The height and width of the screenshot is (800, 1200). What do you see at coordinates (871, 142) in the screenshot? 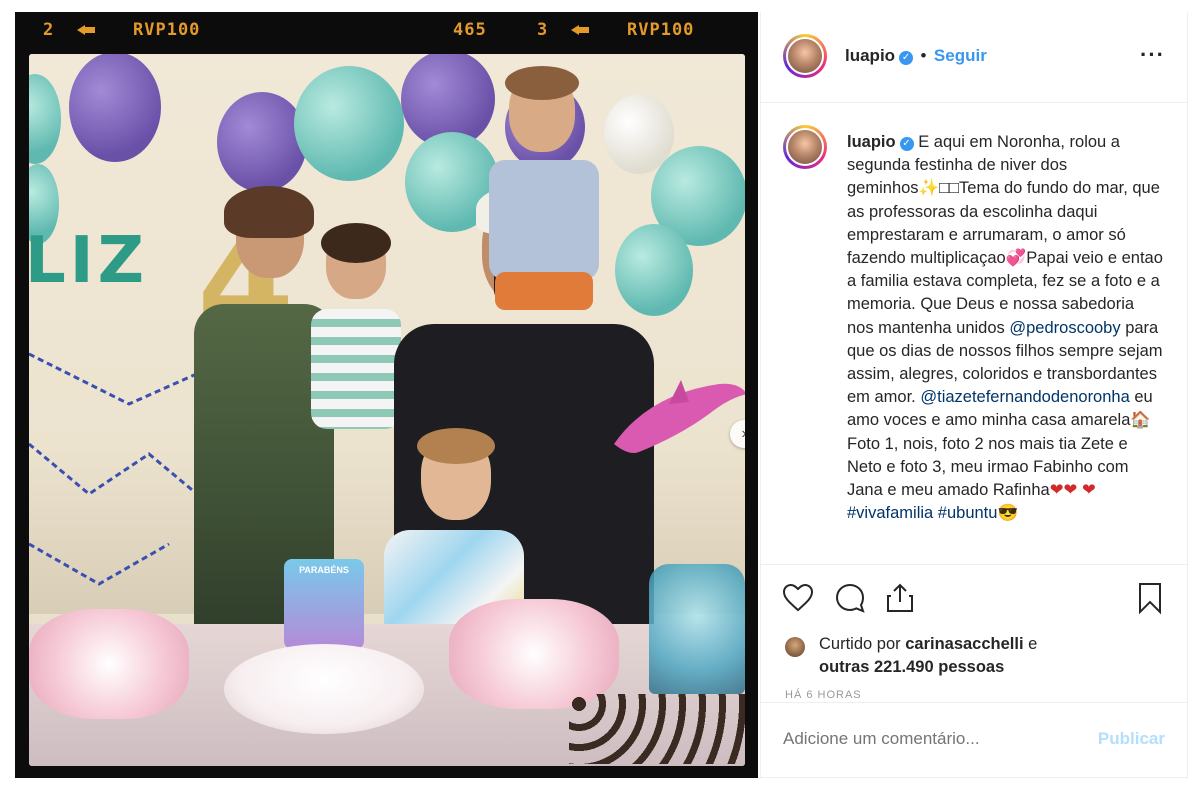
I see `caption-username: luapio` at bounding box center [871, 142].